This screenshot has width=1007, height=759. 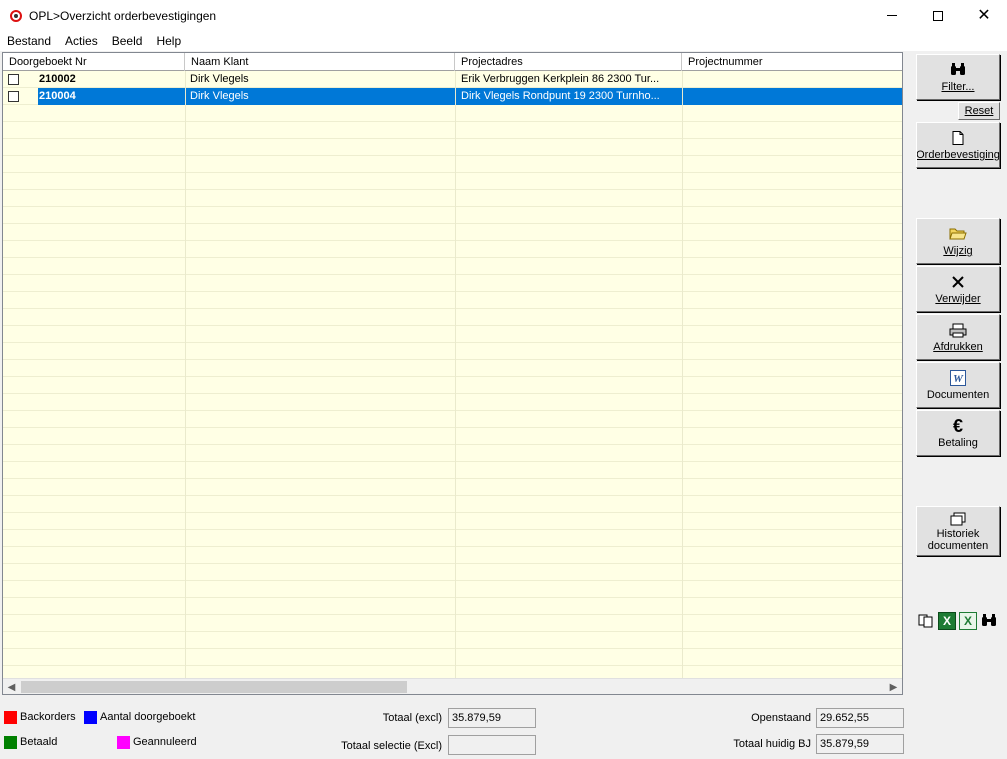 I want to click on totaal-excl-field: 35.879,59, so click(x=492, y=718).